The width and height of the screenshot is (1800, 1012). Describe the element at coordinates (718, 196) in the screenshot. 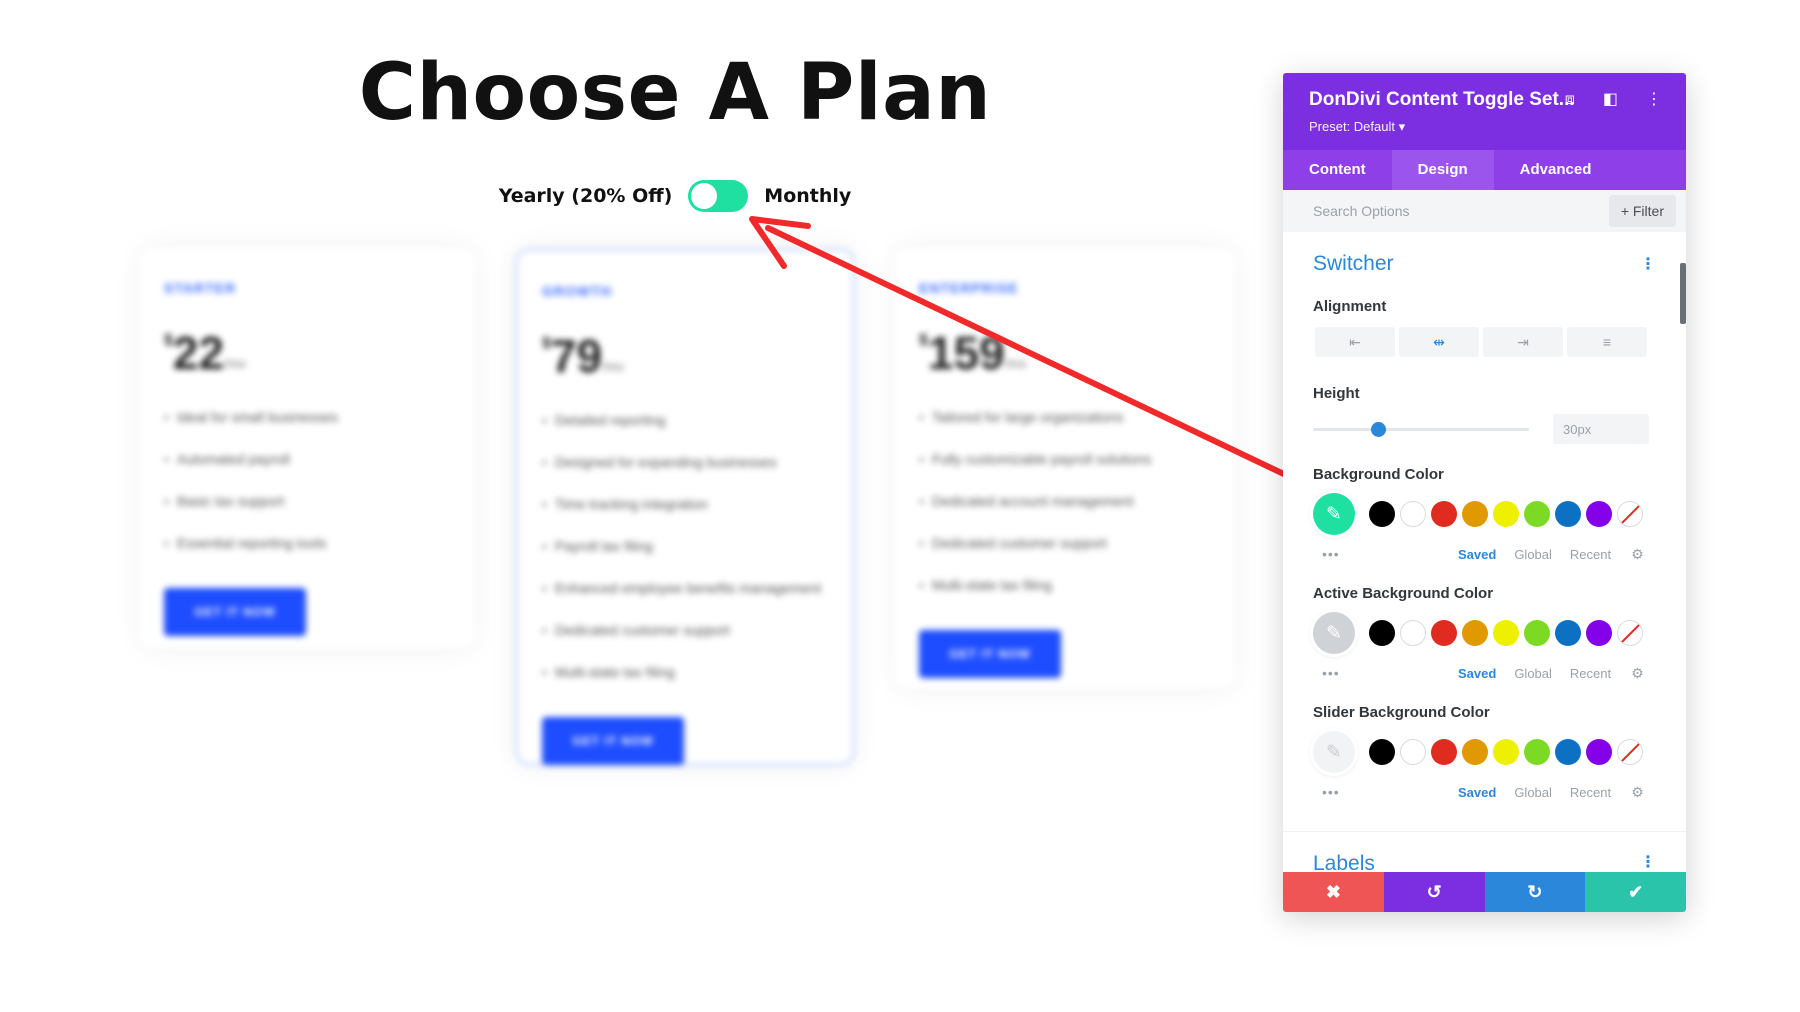

I see `pricing-switch` at that location.